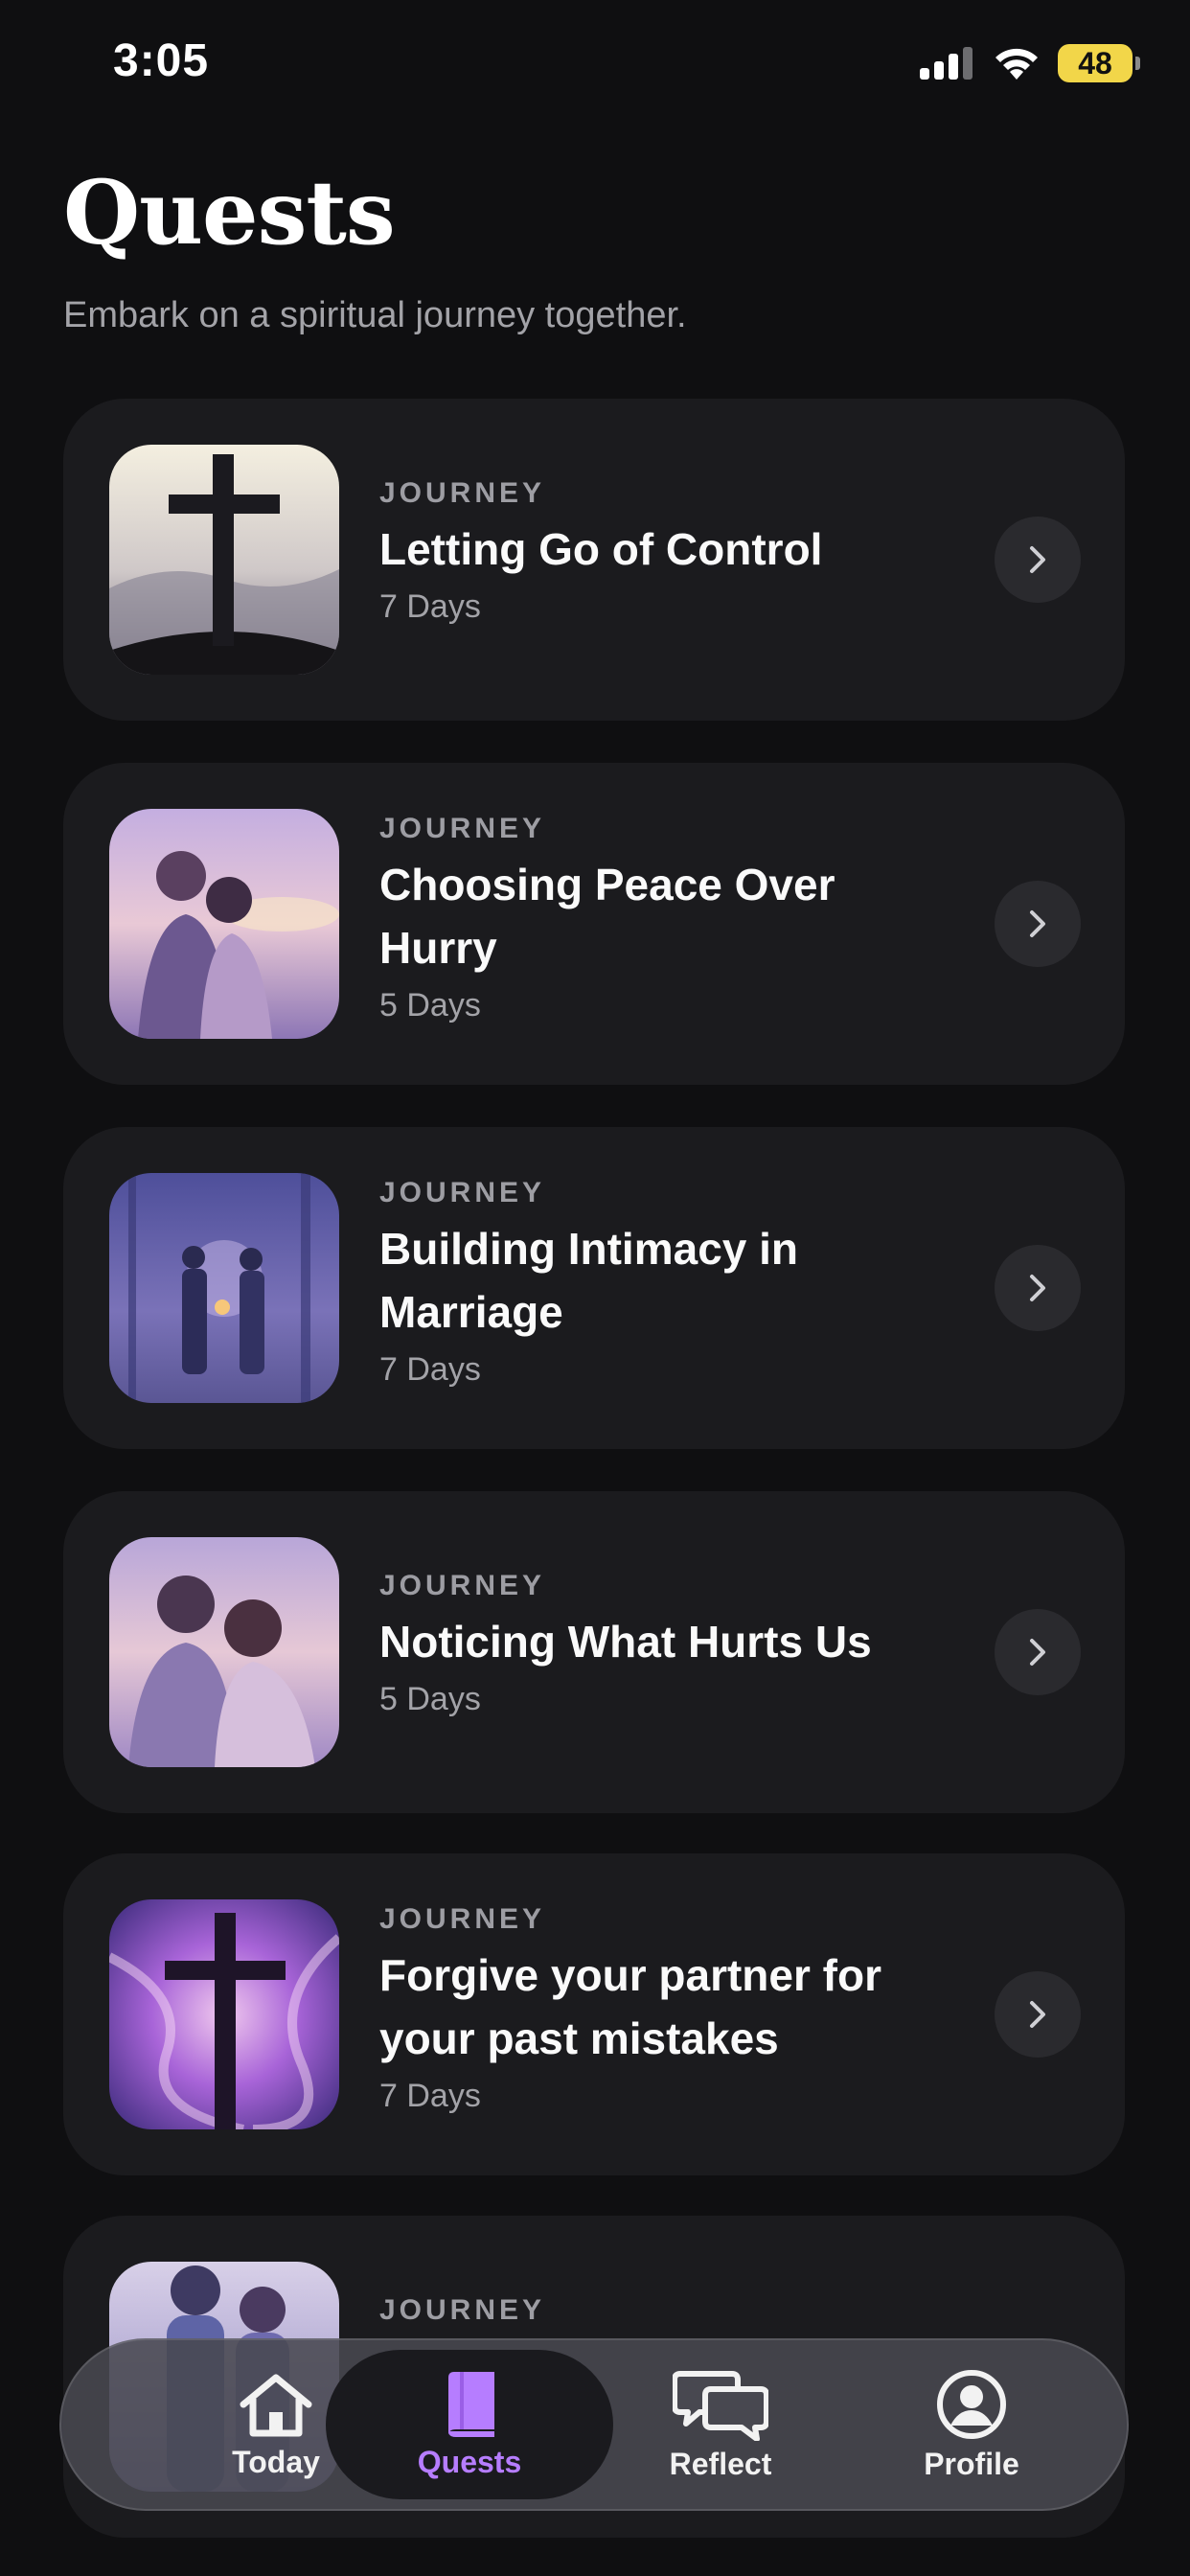 Image resolution: width=1190 pixels, height=2576 pixels. Describe the element at coordinates (589, 1280) in the screenshot. I see `quest-title: Building Intimacy in Marriage` at that location.